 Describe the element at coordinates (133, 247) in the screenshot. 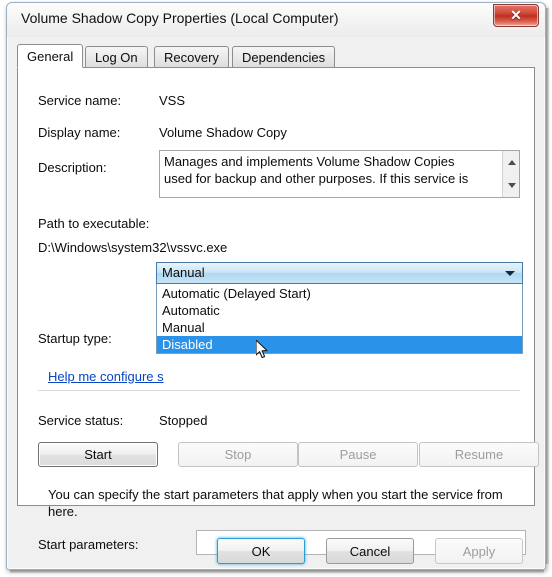

I see `path-to-executable-value: D:\Windows\system32\vssvc.exe` at that location.